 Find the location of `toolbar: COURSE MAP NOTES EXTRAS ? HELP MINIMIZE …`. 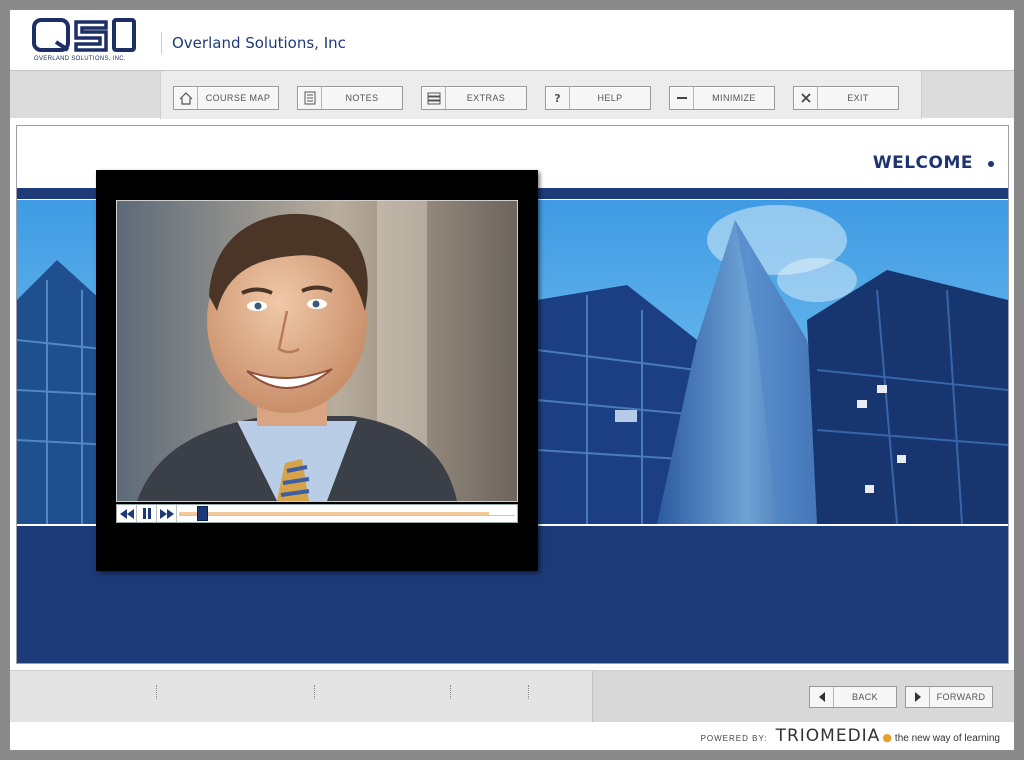

toolbar: COURSE MAP NOTES EXTRAS ? HELP MINIMIZE … is located at coordinates (541, 95).